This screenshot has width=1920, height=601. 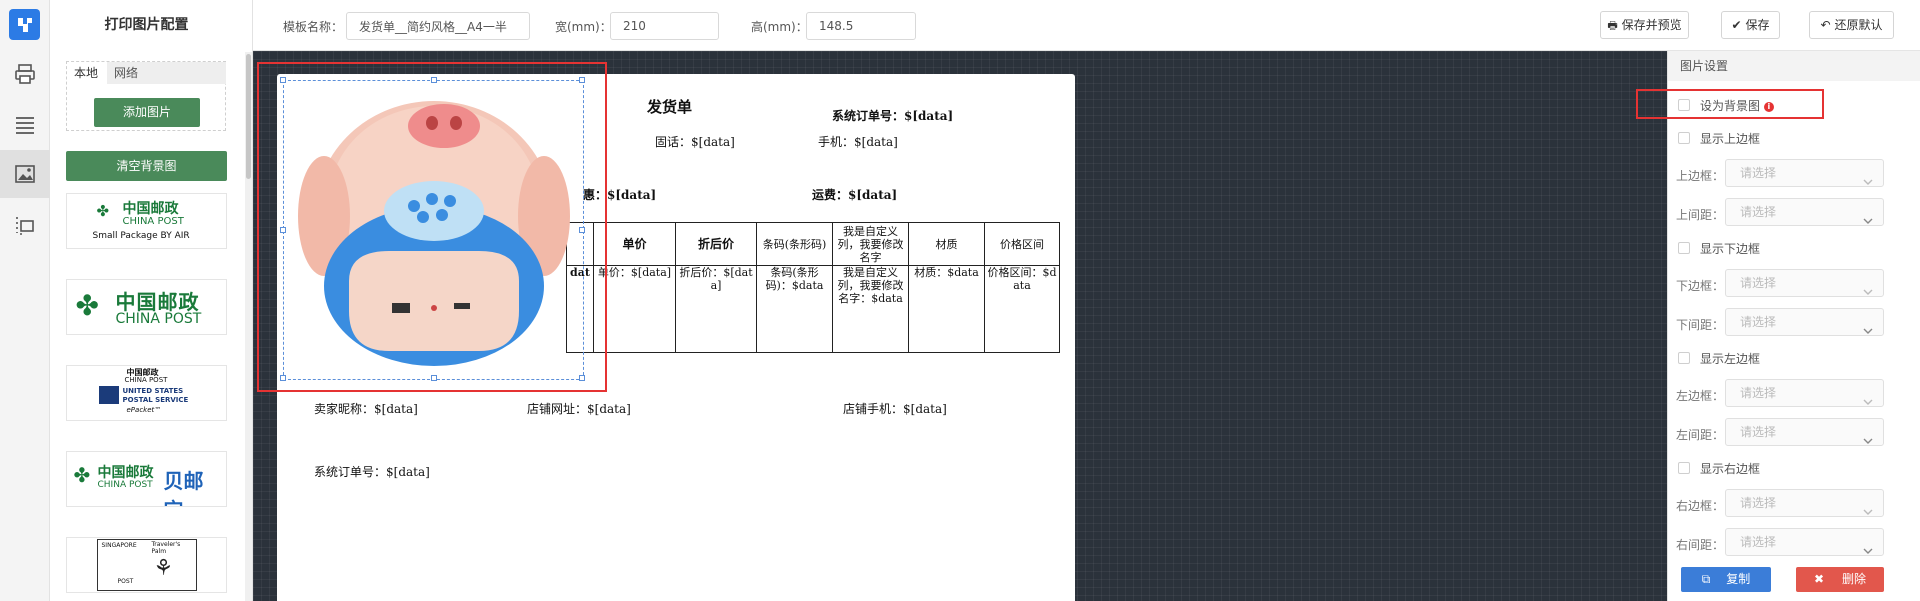 What do you see at coordinates (1684, 138) in the screenshot?
I see `show-top-border-checkbox` at bounding box center [1684, 138].